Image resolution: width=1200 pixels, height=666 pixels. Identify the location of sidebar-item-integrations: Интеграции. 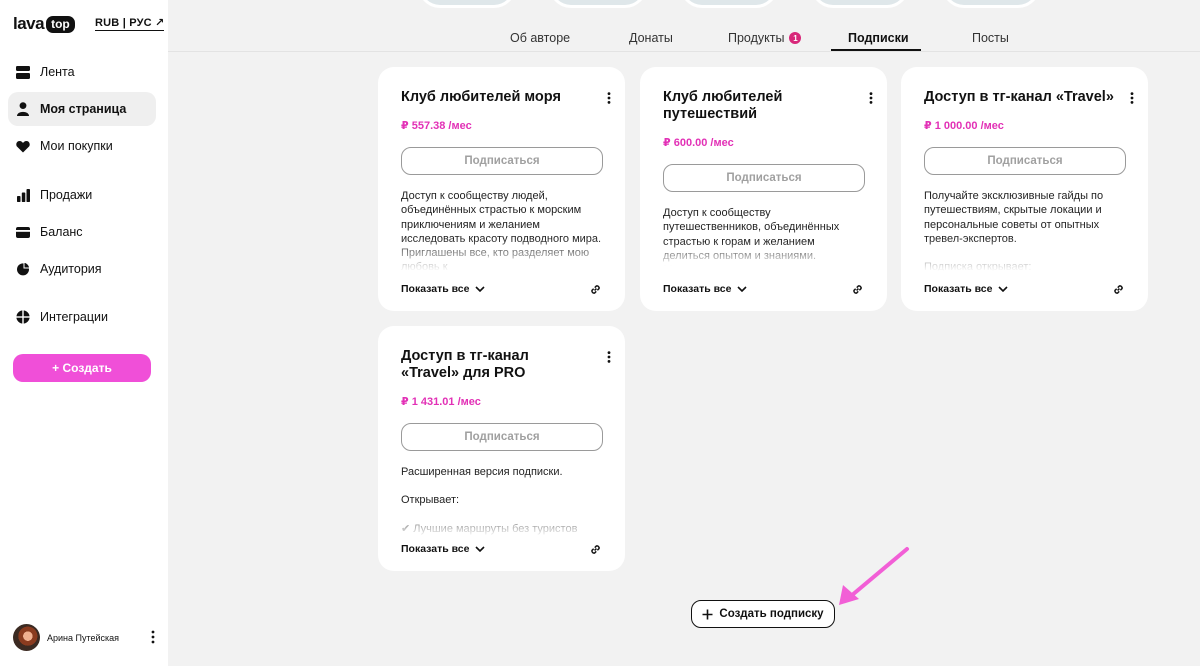
(82, 317).